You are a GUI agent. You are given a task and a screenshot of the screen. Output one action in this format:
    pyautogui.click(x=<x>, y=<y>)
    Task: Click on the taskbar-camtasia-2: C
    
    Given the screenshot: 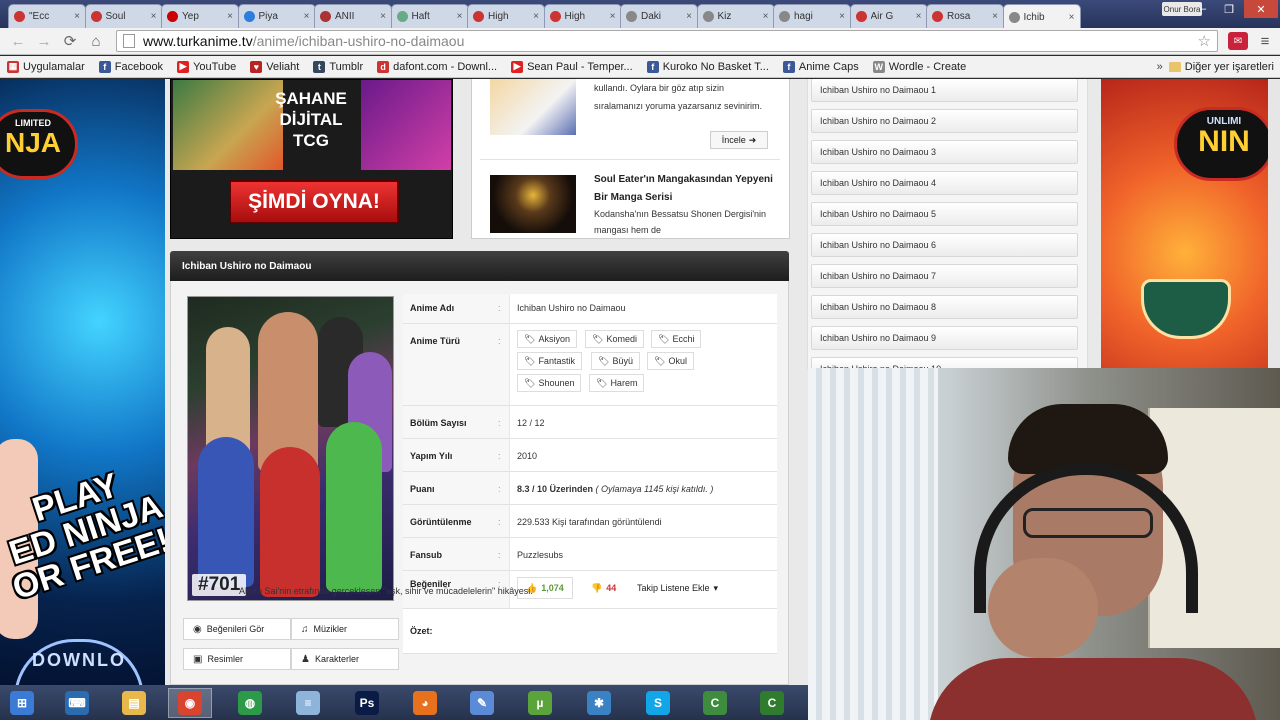 What is the action you would take?
    pyautogui.click(x=772, y=703)
    